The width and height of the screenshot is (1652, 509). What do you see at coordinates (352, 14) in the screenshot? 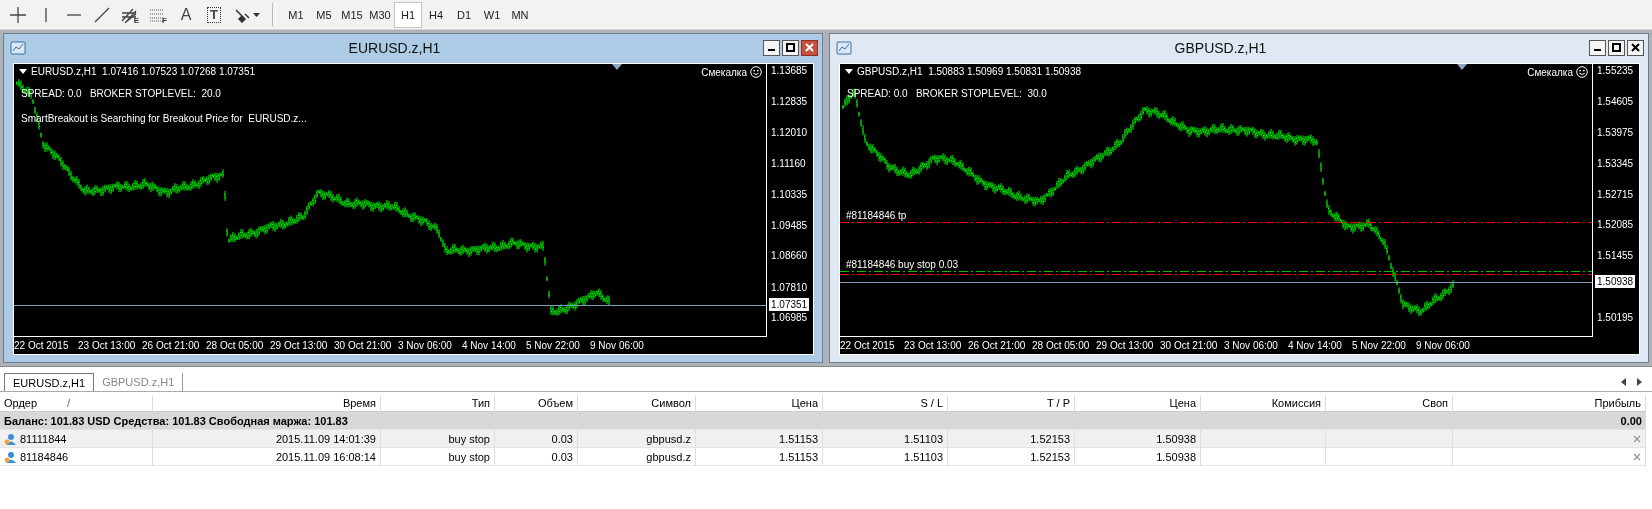
I see `timeframe-button: M15` at bounding box center [352, 14].